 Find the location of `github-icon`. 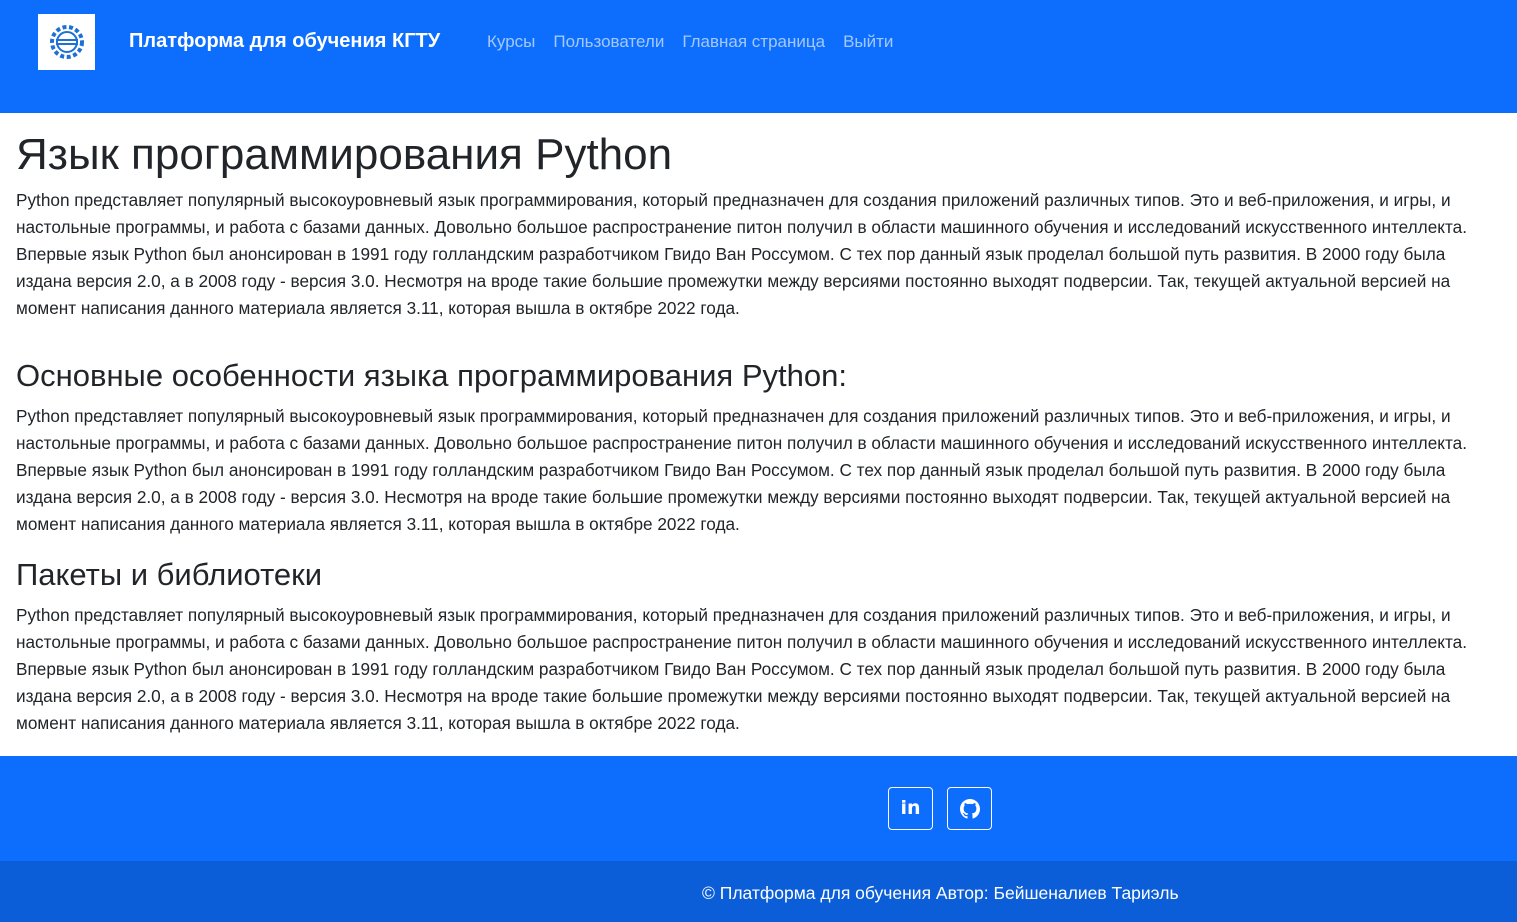

github-icon is located at coordinates (969, 808).